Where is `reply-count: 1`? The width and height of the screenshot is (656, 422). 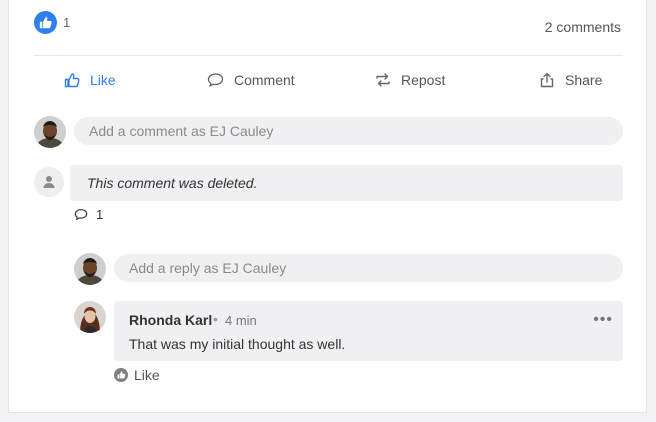
reply-count: 1 is located at coordinates (100, 214).